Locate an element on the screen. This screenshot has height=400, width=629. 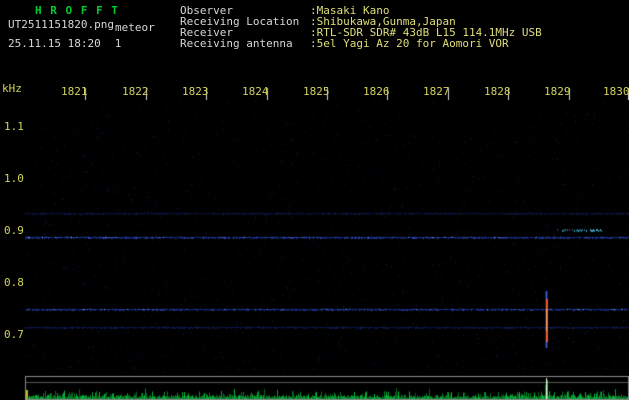
y-tick-label-1p0: 1.0 is located at coordinates (14, 178).